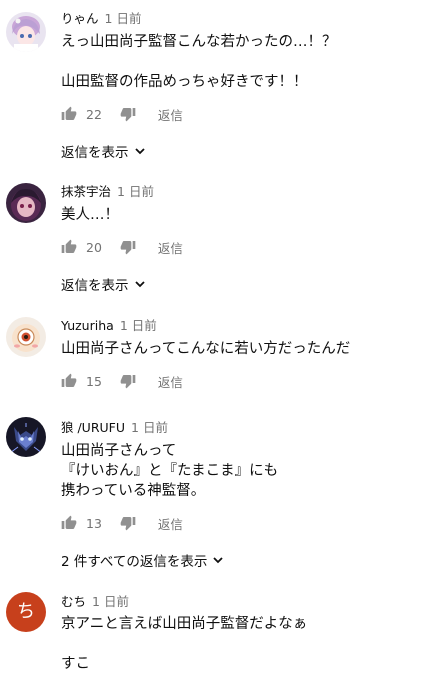 Image resolution: width=428 pixels, height=680 pixels. I want to click on avatar-letter: ち, so click(26, 611).